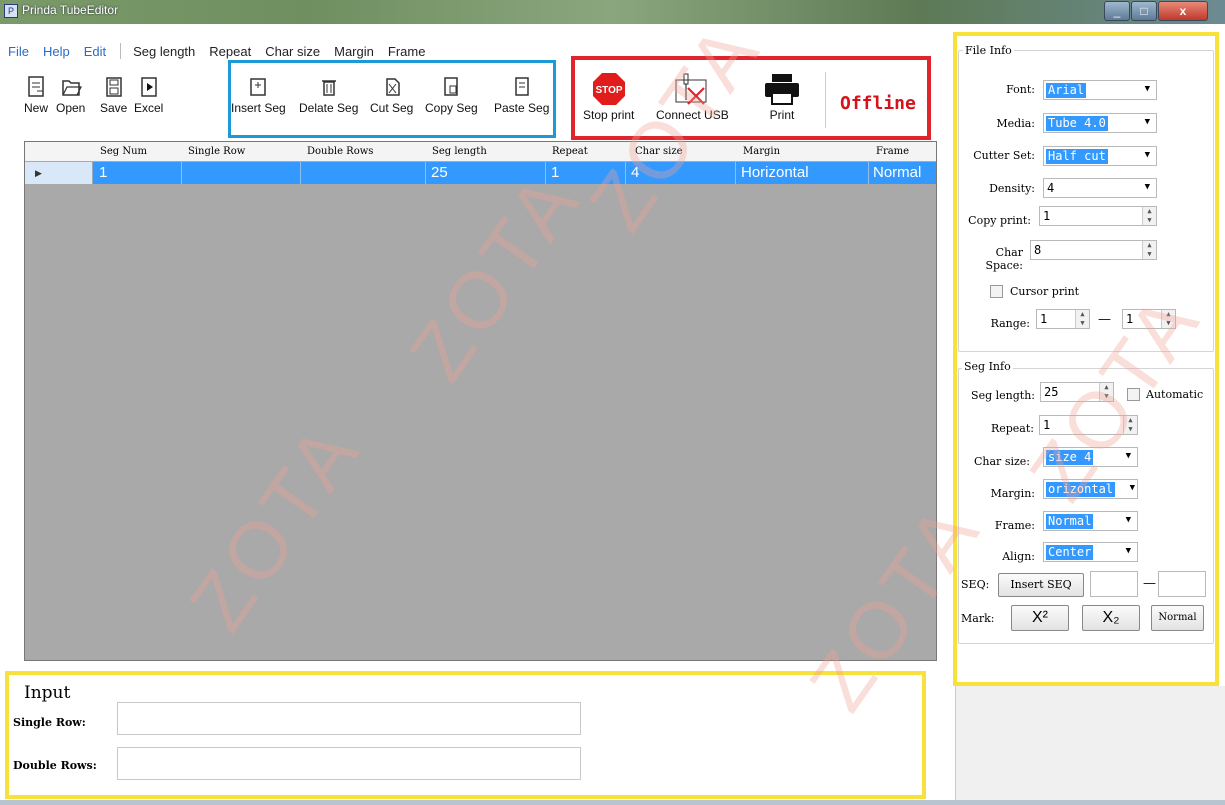 This screenshot has height=805, width=1225. What do you see at coordinates (47, 693) in the screenshot?
I see `input-title: Input` at bounding box center [47, 693].